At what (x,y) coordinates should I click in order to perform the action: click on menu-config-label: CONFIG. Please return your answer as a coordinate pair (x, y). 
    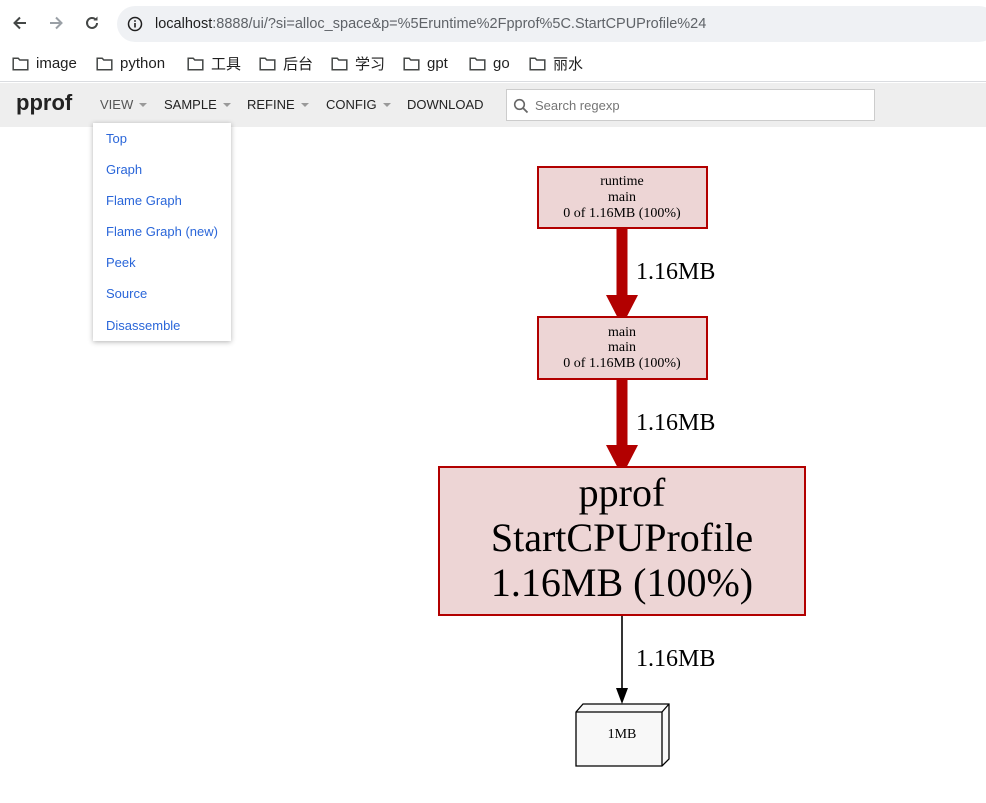
    Looking at the image, I should click on (351, 104).